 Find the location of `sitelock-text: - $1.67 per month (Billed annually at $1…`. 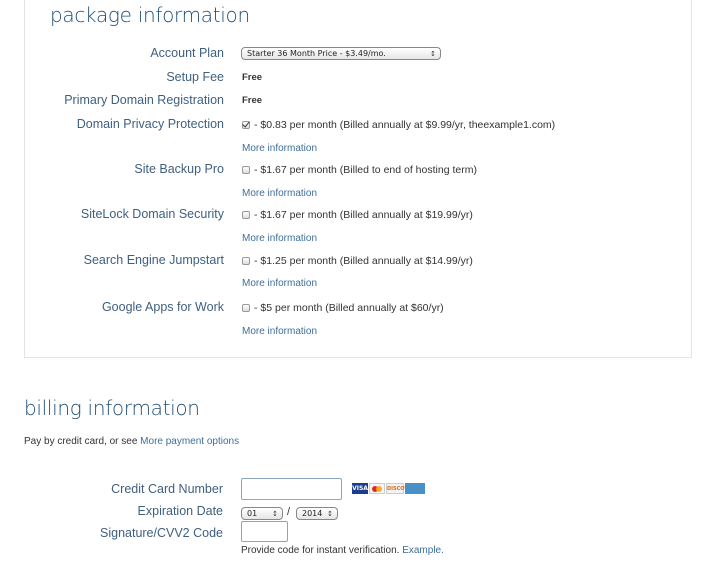

sitelock-text: - $1.67 per month (Billed annually at $1… is located at coordinates (363, 215).